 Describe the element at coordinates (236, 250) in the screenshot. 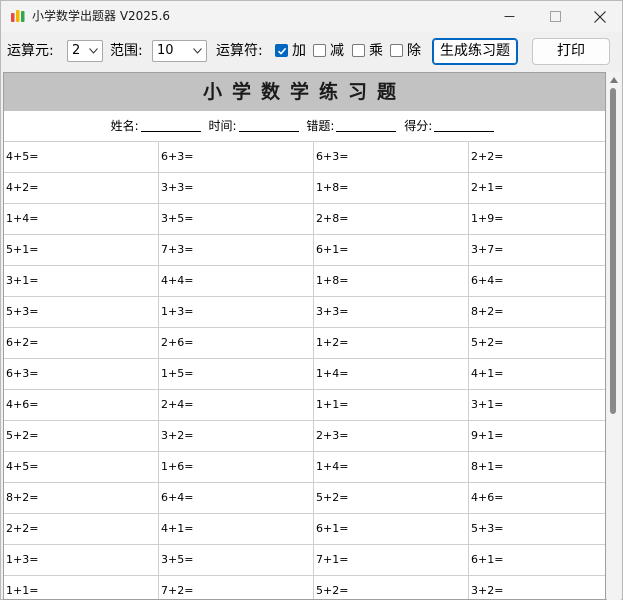

I see `problem-cell: 7+3=` at that location.